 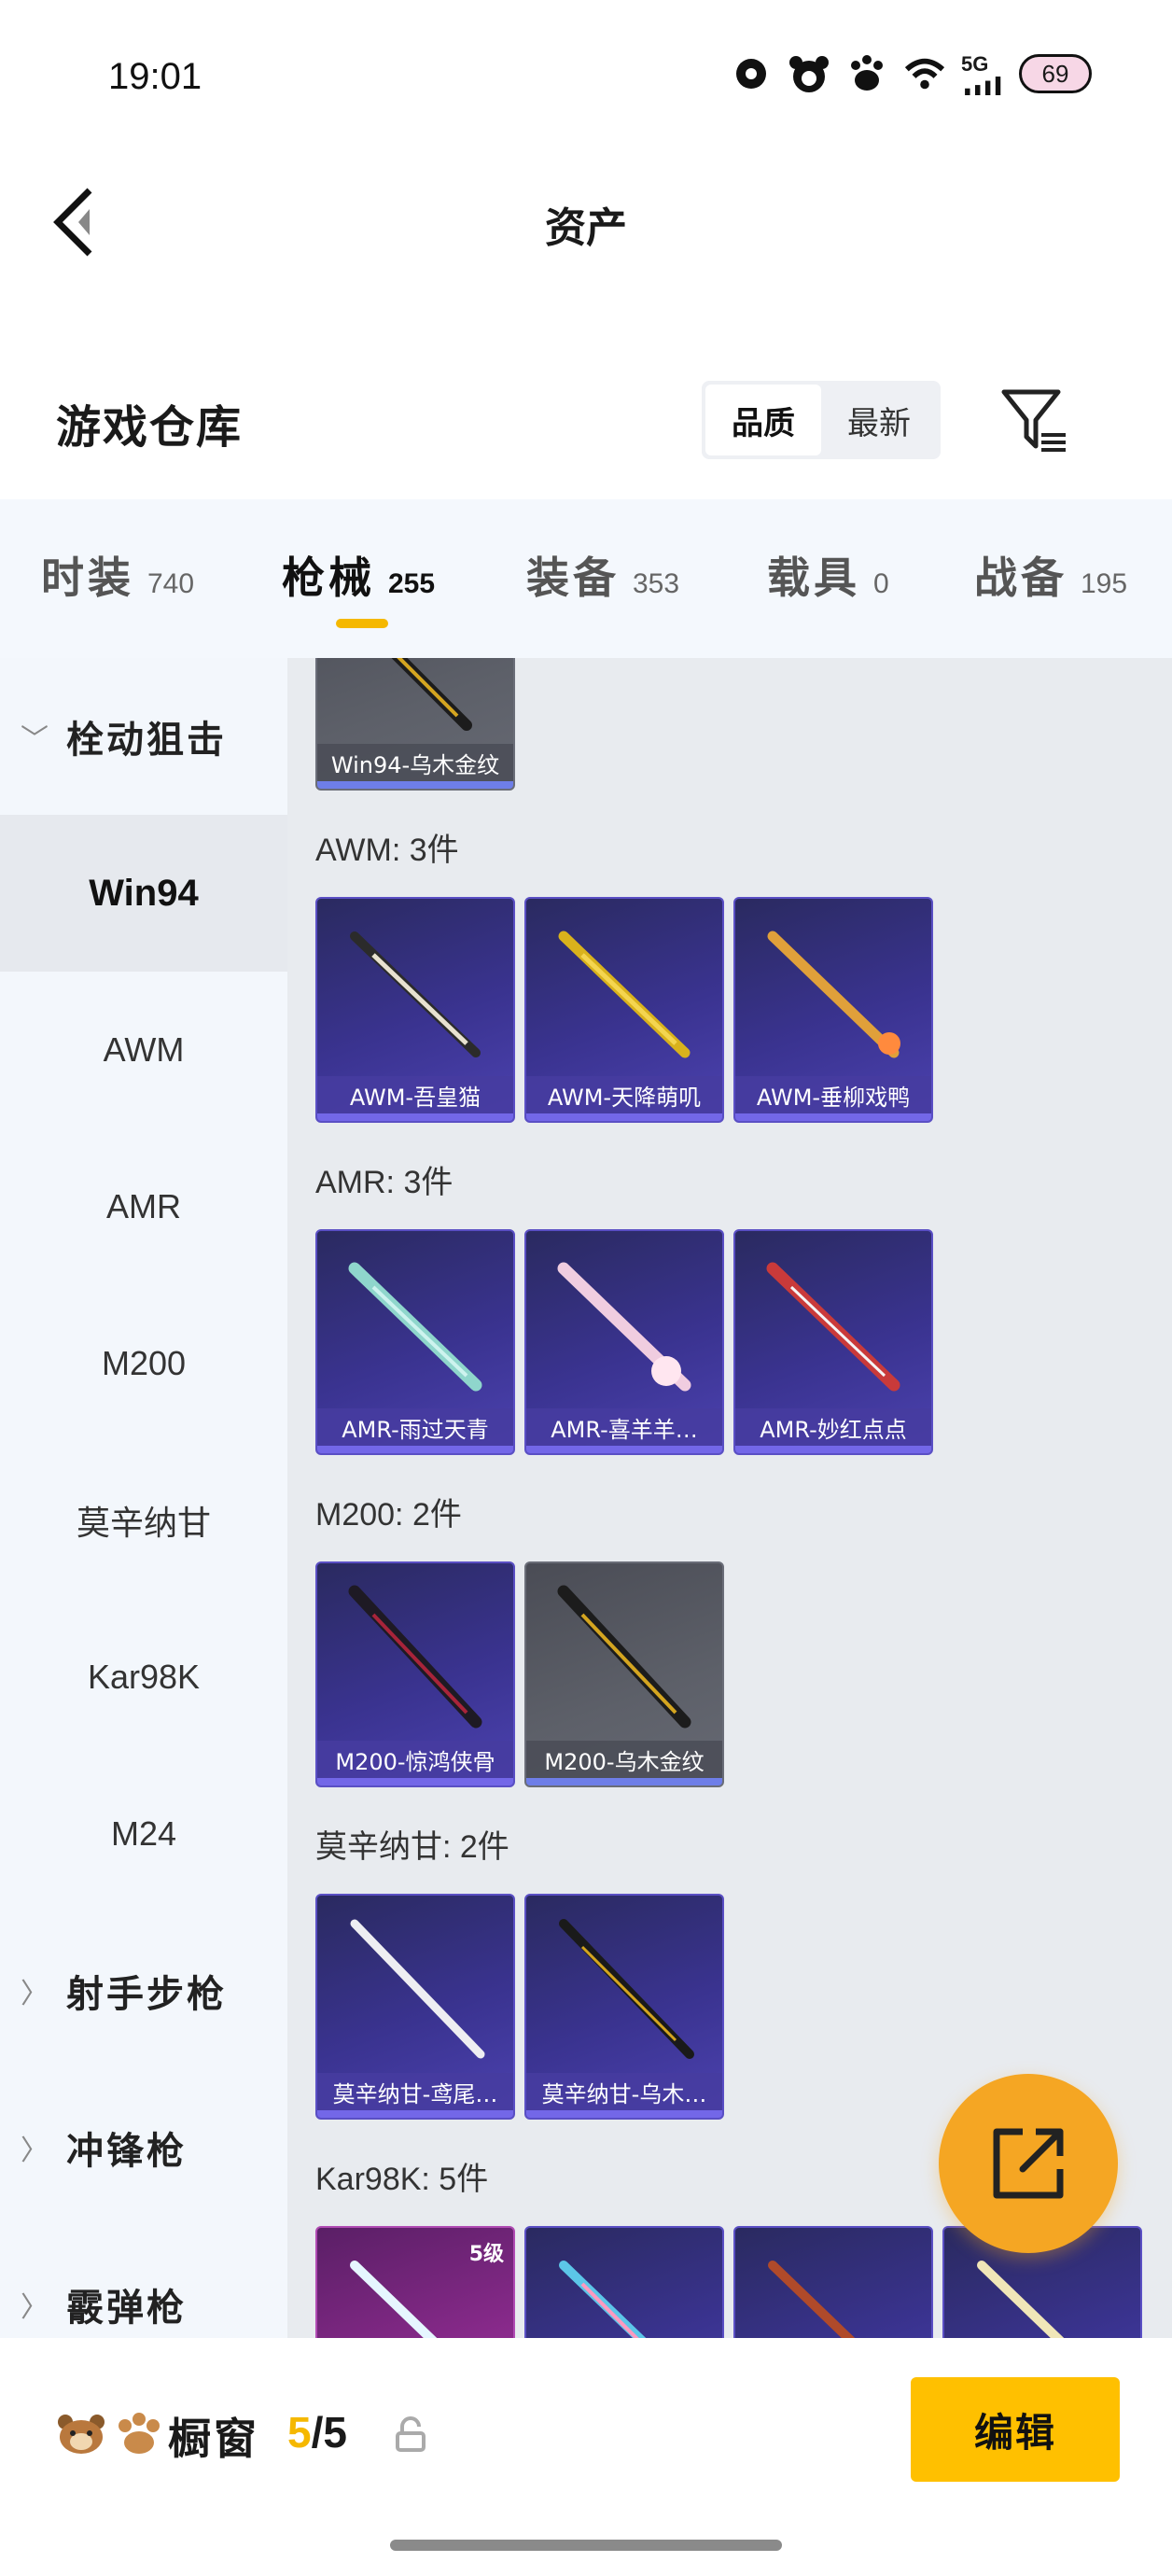 What do you see at coordinates (763, 420) in the screenshot?
I see `sort-quality-button: 品质` at bounding box center [763, 420].